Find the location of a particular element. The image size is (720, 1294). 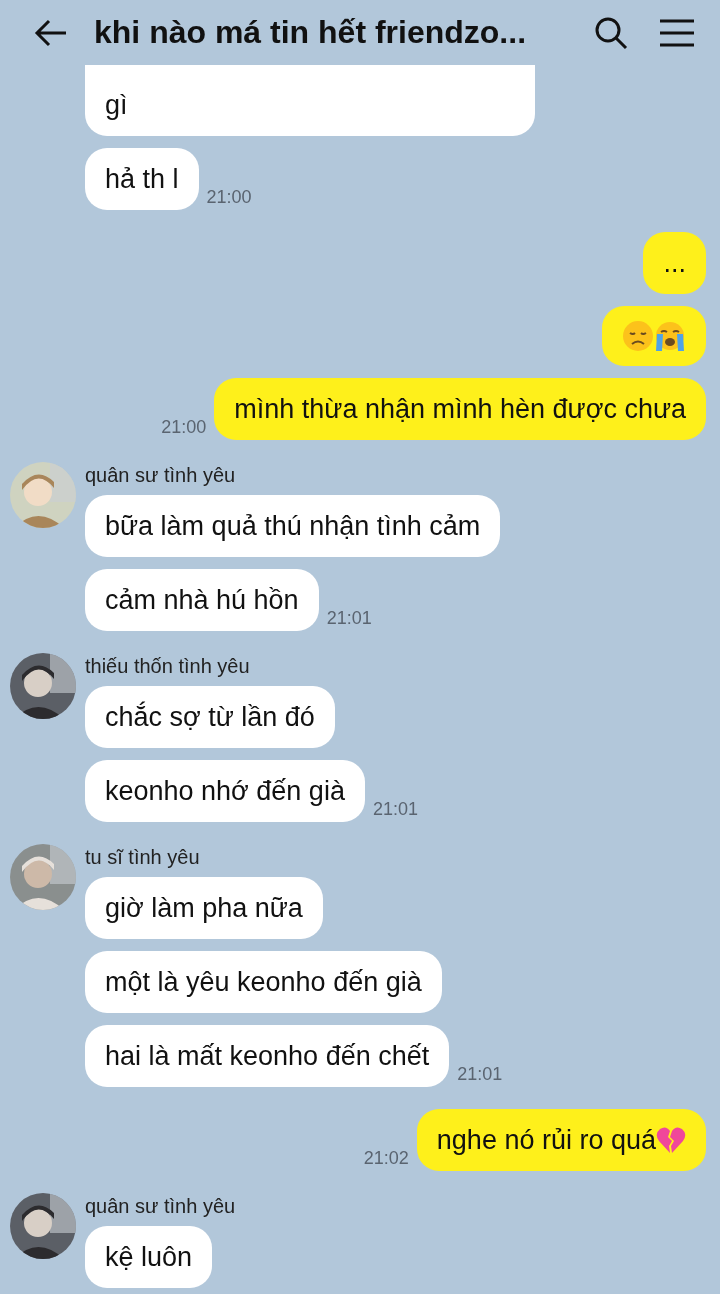

sender-name: tu sĩ tình yêu is located at coordinates (142, 857).